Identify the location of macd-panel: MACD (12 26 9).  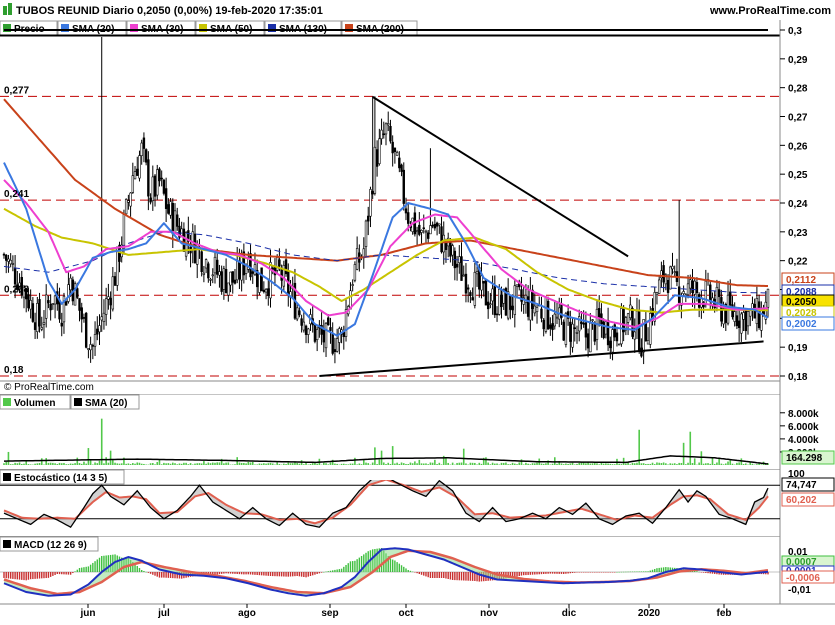
(390, 566).